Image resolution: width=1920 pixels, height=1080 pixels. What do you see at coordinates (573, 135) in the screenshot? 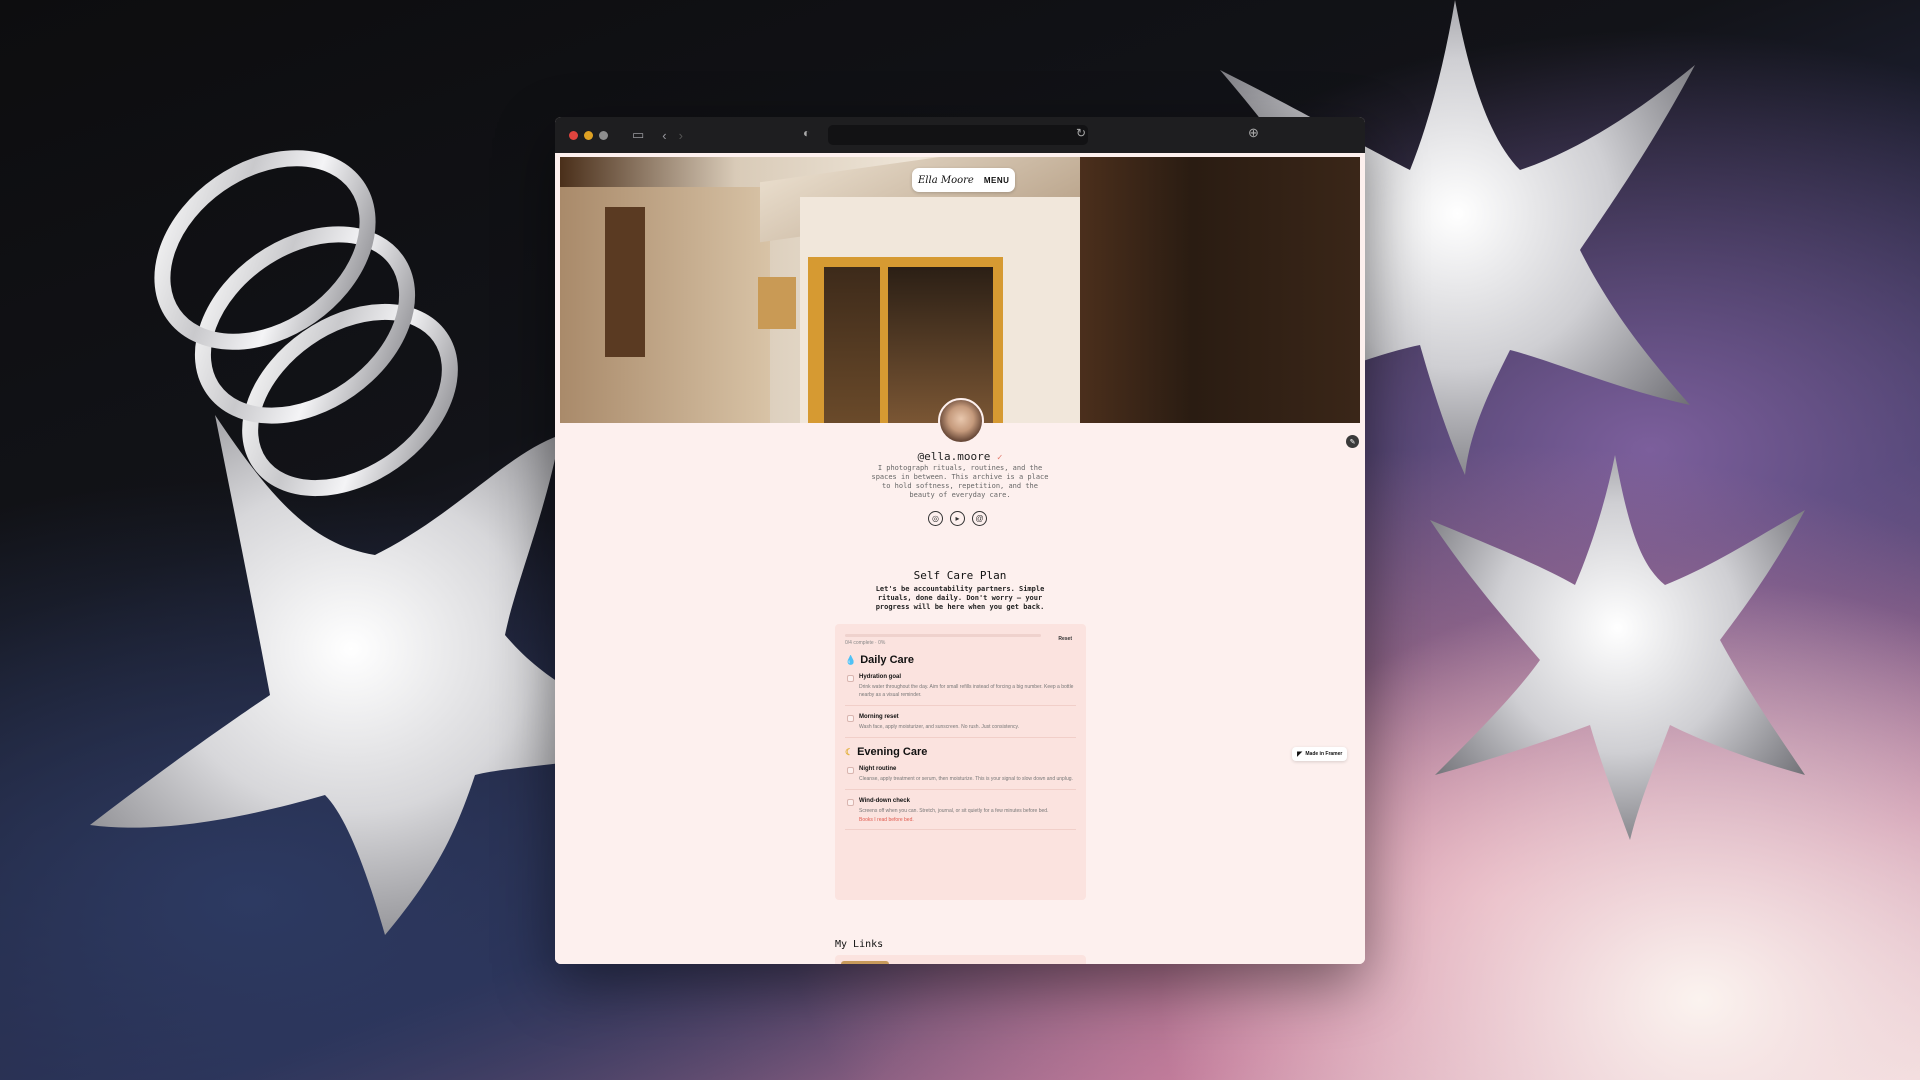
I see `close-window-button` at bounding box center [573, 135].